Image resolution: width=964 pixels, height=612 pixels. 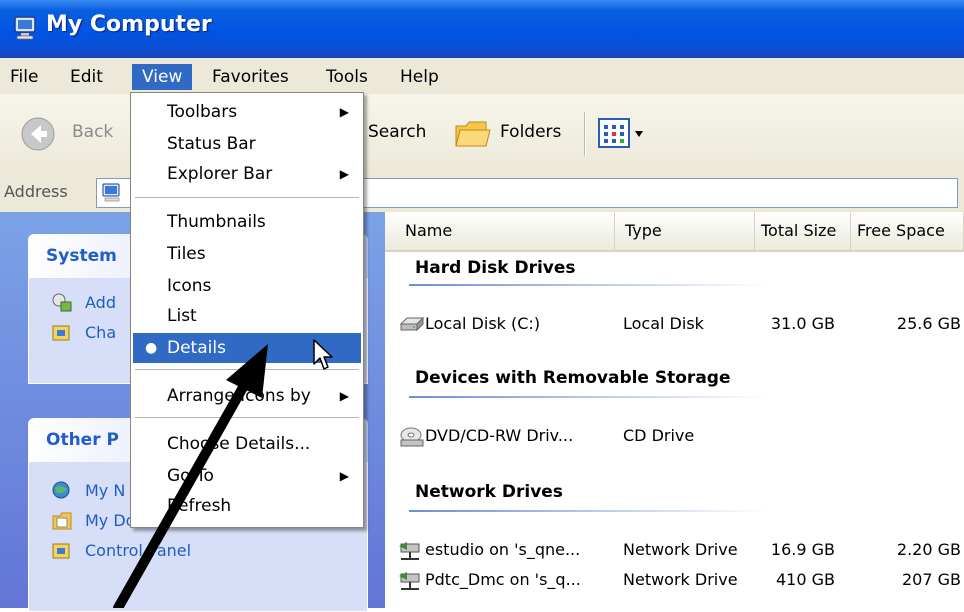 What do you see at coordinates (483, 323) in the screenshot?
I see `cell-name: Local Disk (C:)` at bounding box center [483, 323].